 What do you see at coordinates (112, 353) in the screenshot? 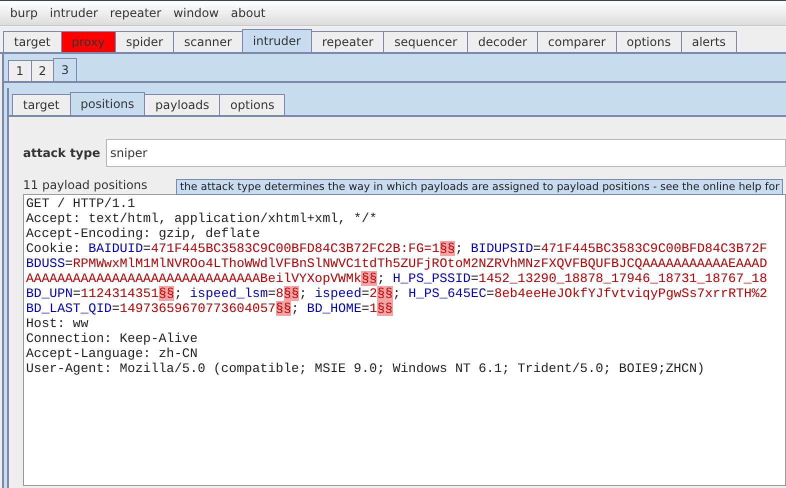
I see `request-line: Accept-Language: zh-CN` at bounding box center [112, 353].